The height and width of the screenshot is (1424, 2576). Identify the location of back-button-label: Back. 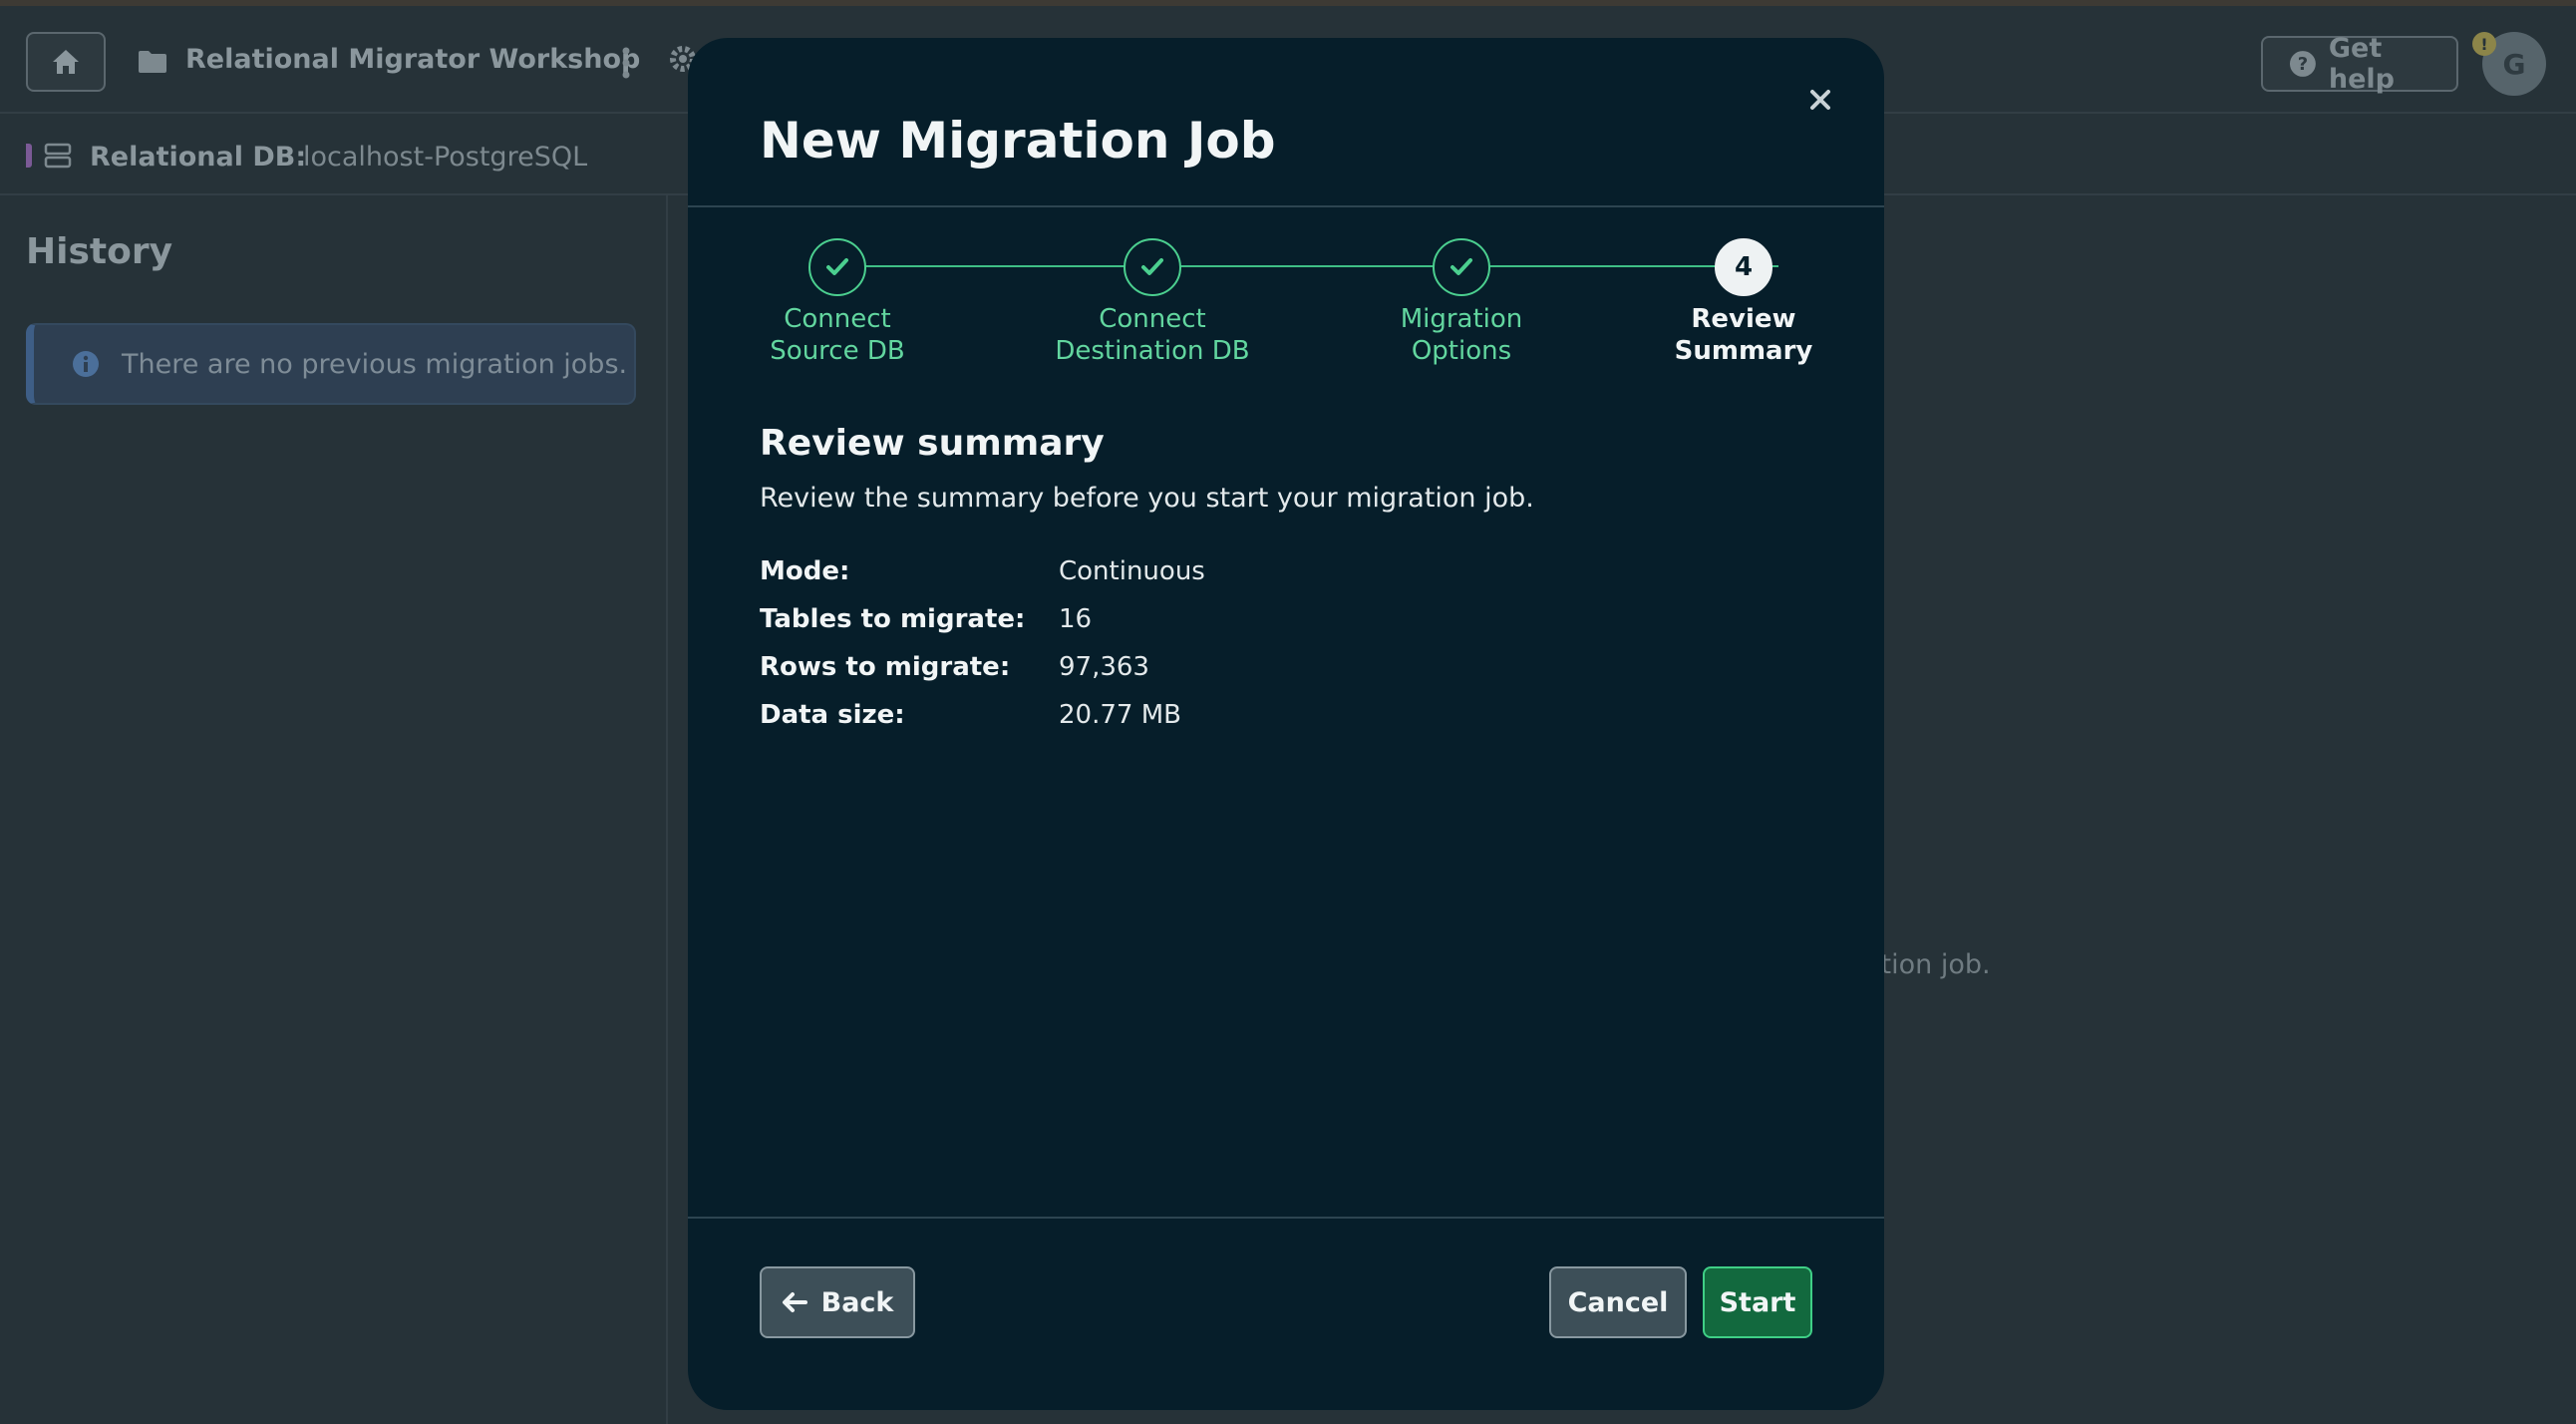
(857, 1302).